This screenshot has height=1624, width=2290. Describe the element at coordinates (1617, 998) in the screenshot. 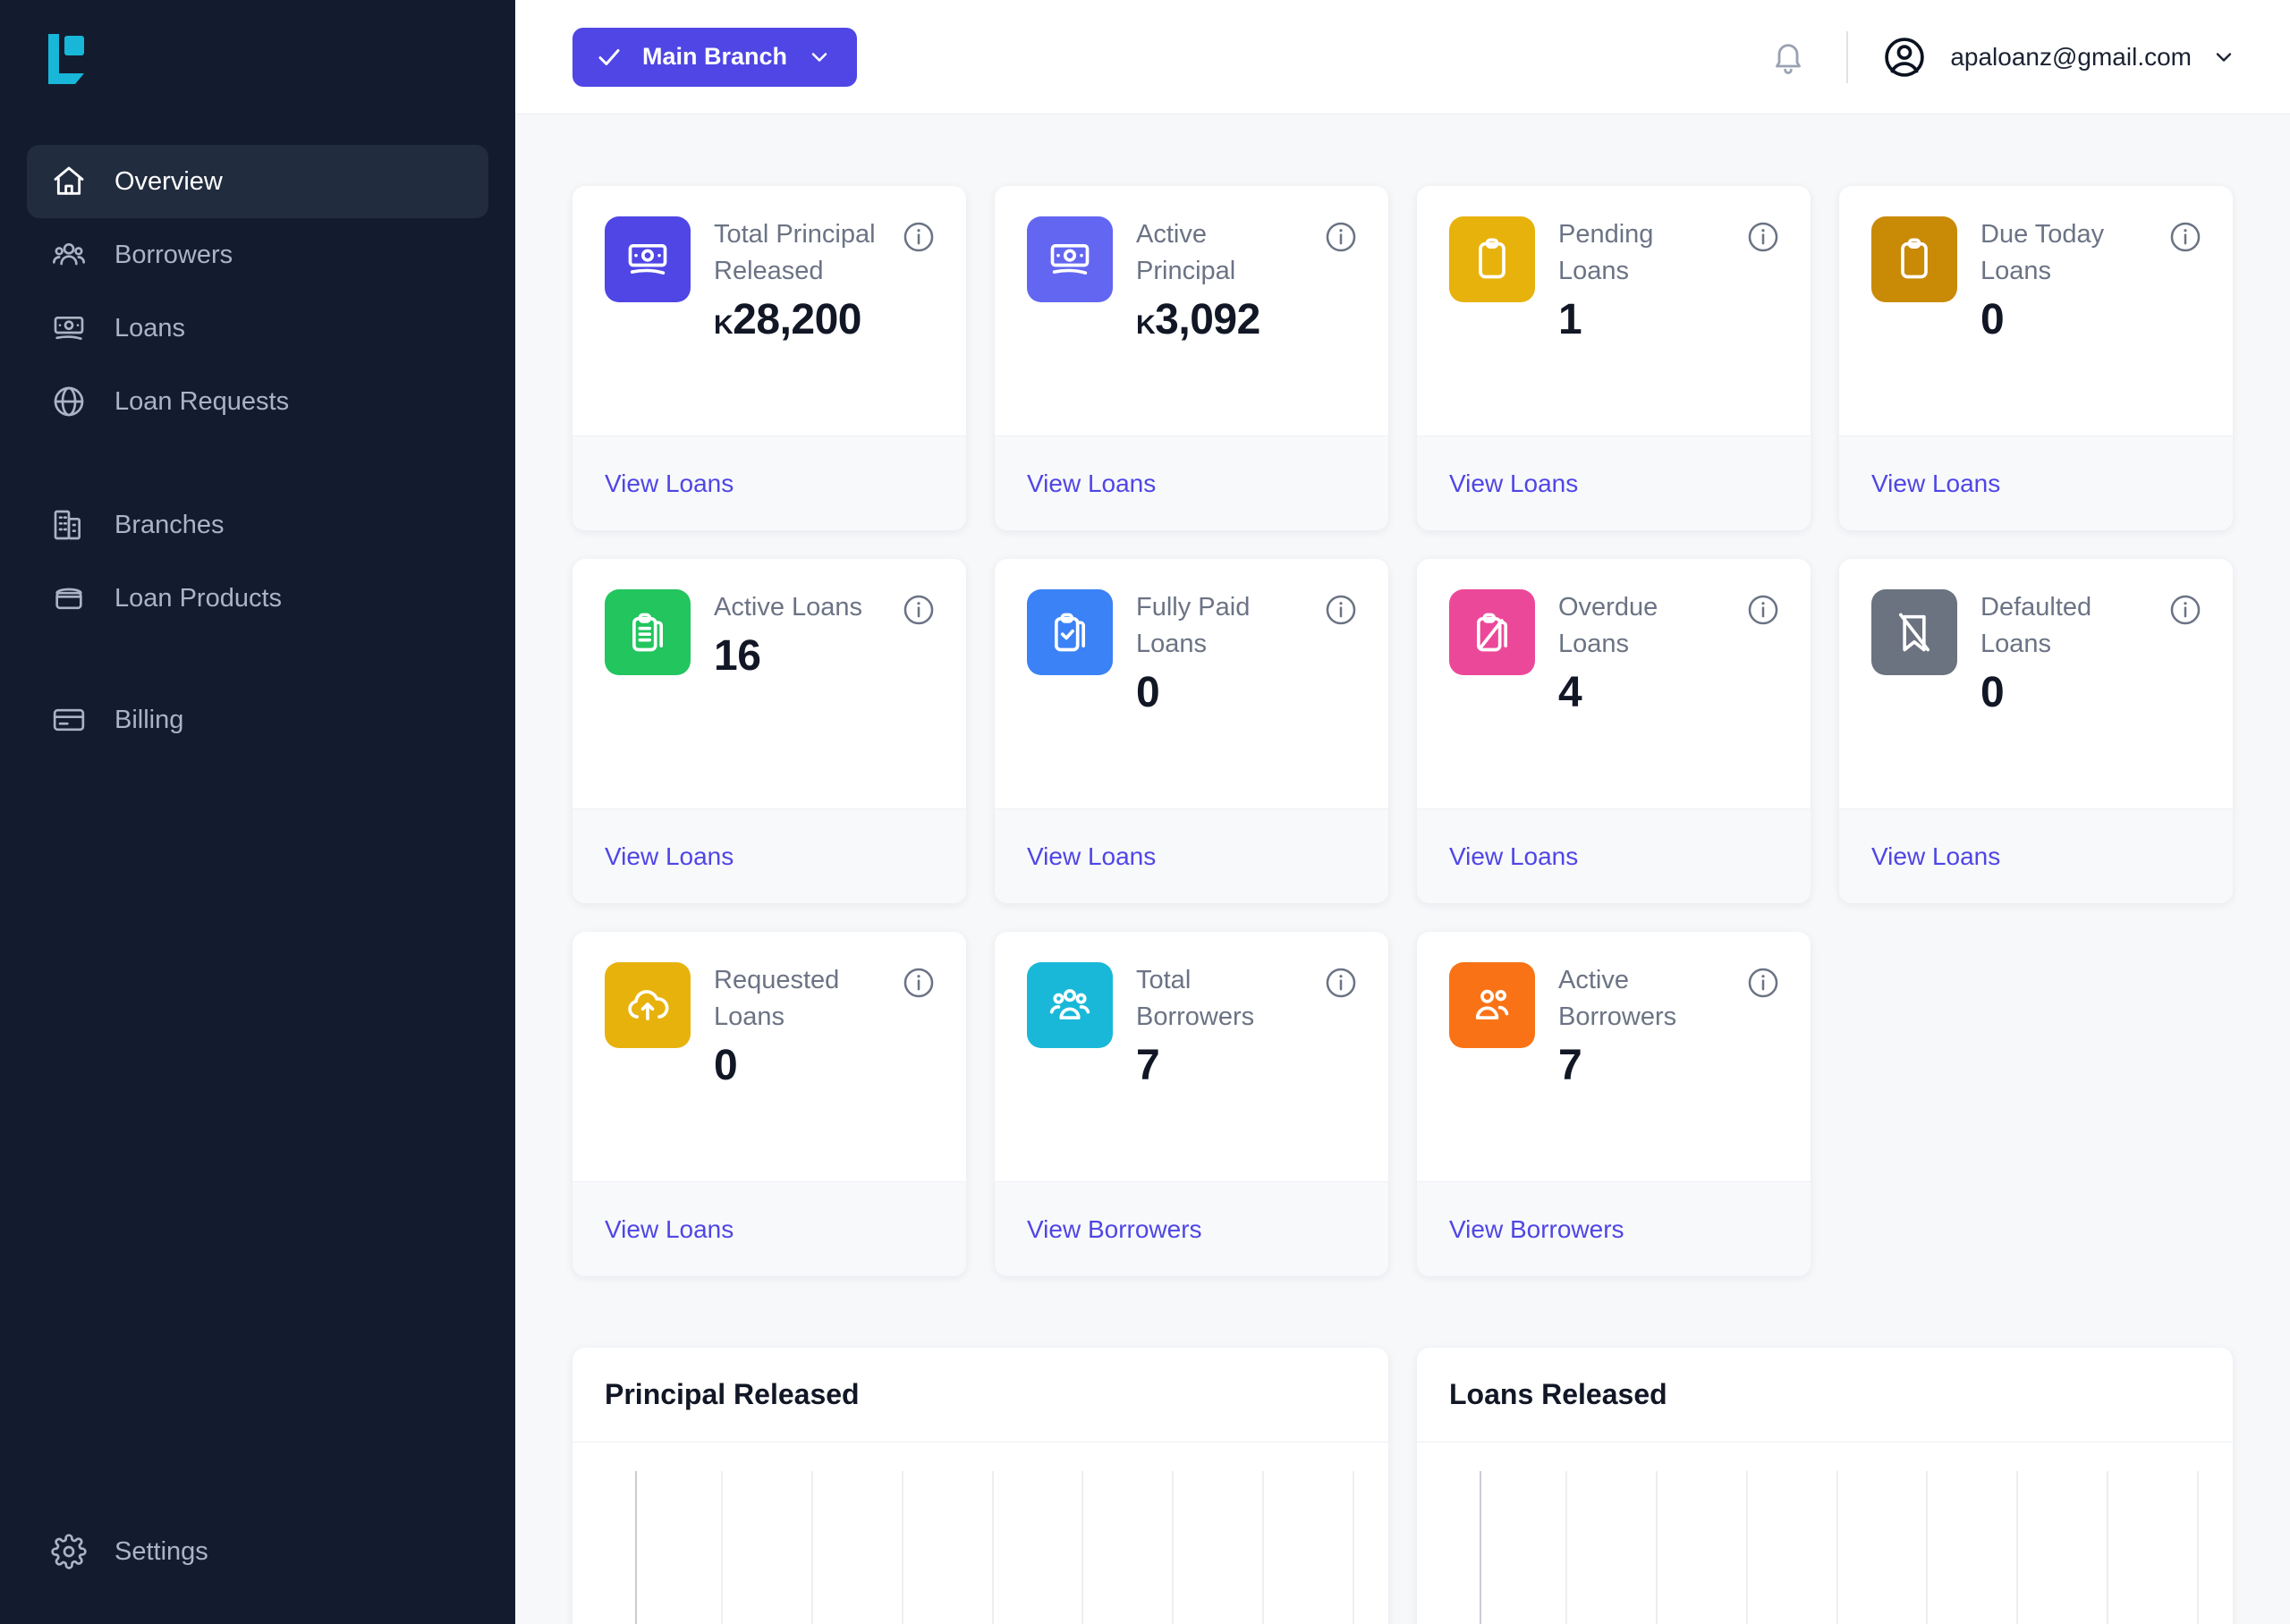

I see `stat-label: Active Borrowers` at that location.